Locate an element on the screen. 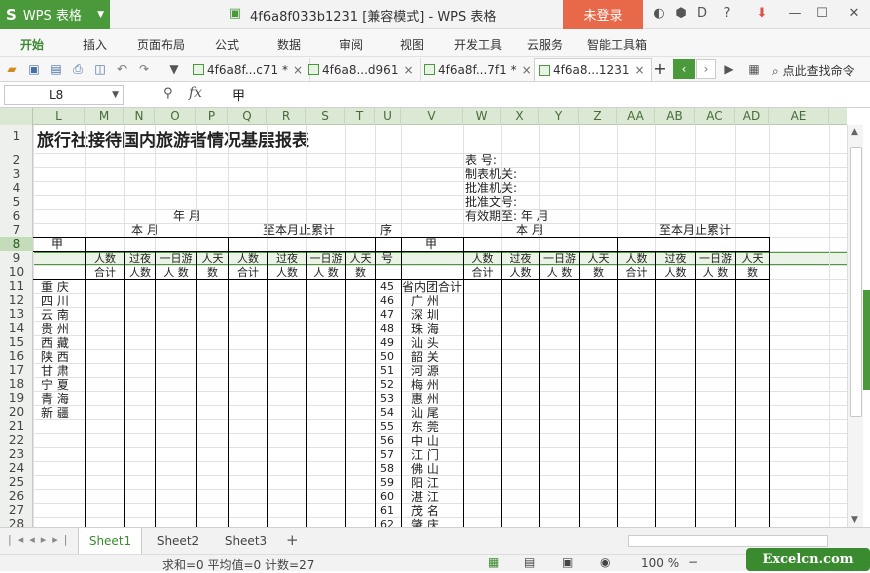 The image size is (870, 573). region-name: 贵 州 is located at coordinates (55, 329).